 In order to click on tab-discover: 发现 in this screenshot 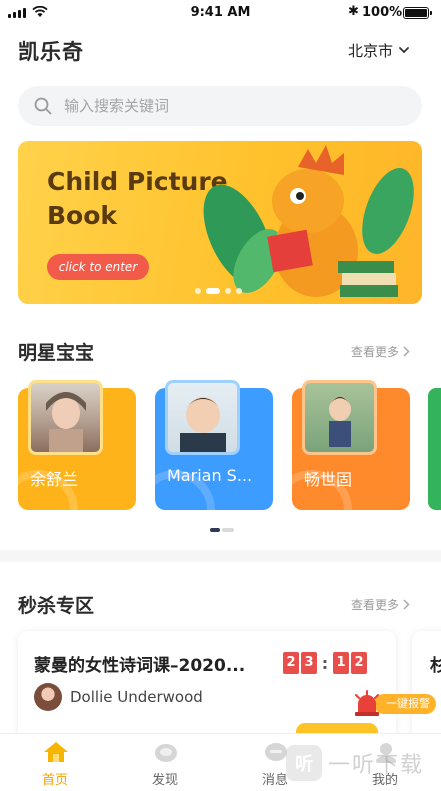, I will do `click(165, 762)`.